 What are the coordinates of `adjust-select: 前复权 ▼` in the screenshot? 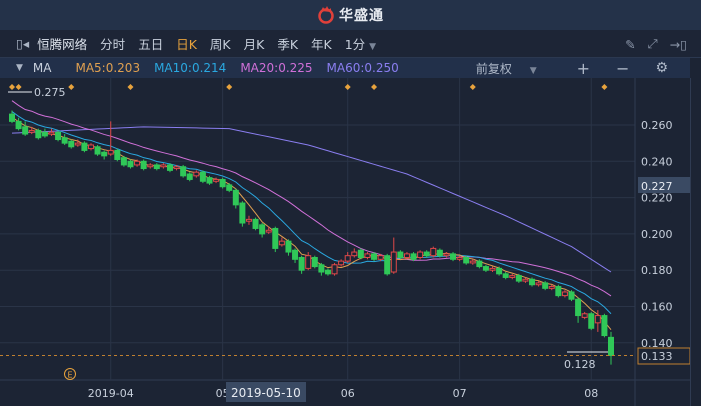 It's located at (513, 68).